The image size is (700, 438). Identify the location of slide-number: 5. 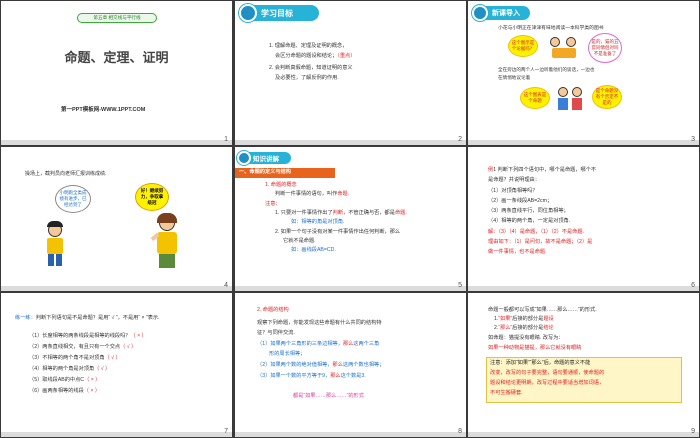
(460, 285).